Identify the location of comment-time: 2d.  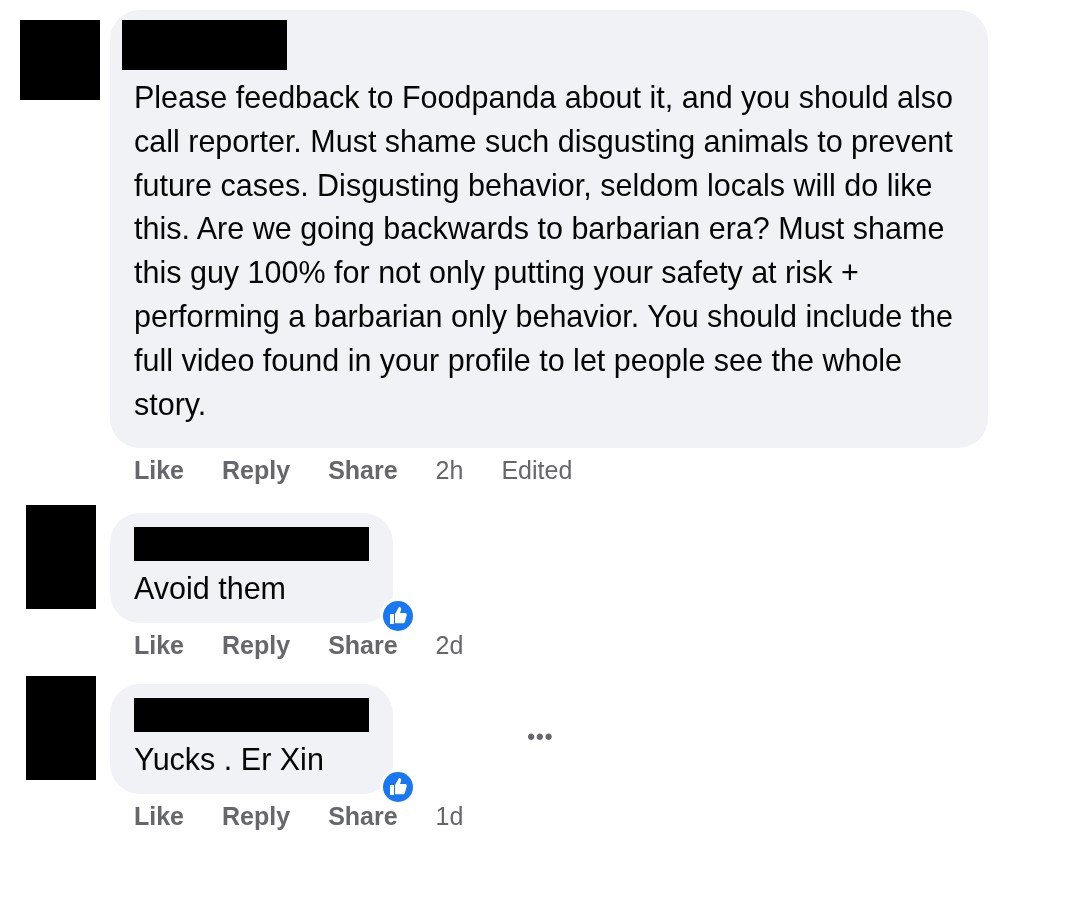
(449, 646).